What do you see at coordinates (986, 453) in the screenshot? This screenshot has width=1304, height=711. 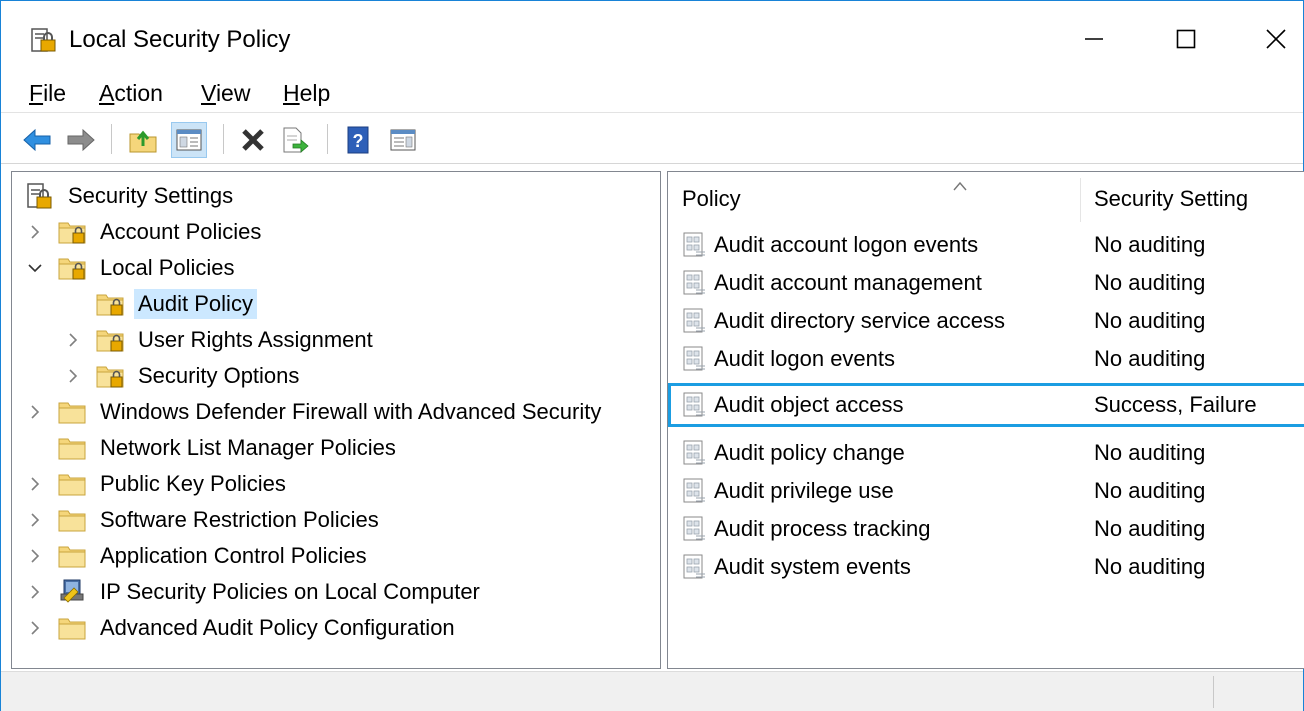 I see `policy-row: Audit policy change No auditing` at bounding box center [986, 453].